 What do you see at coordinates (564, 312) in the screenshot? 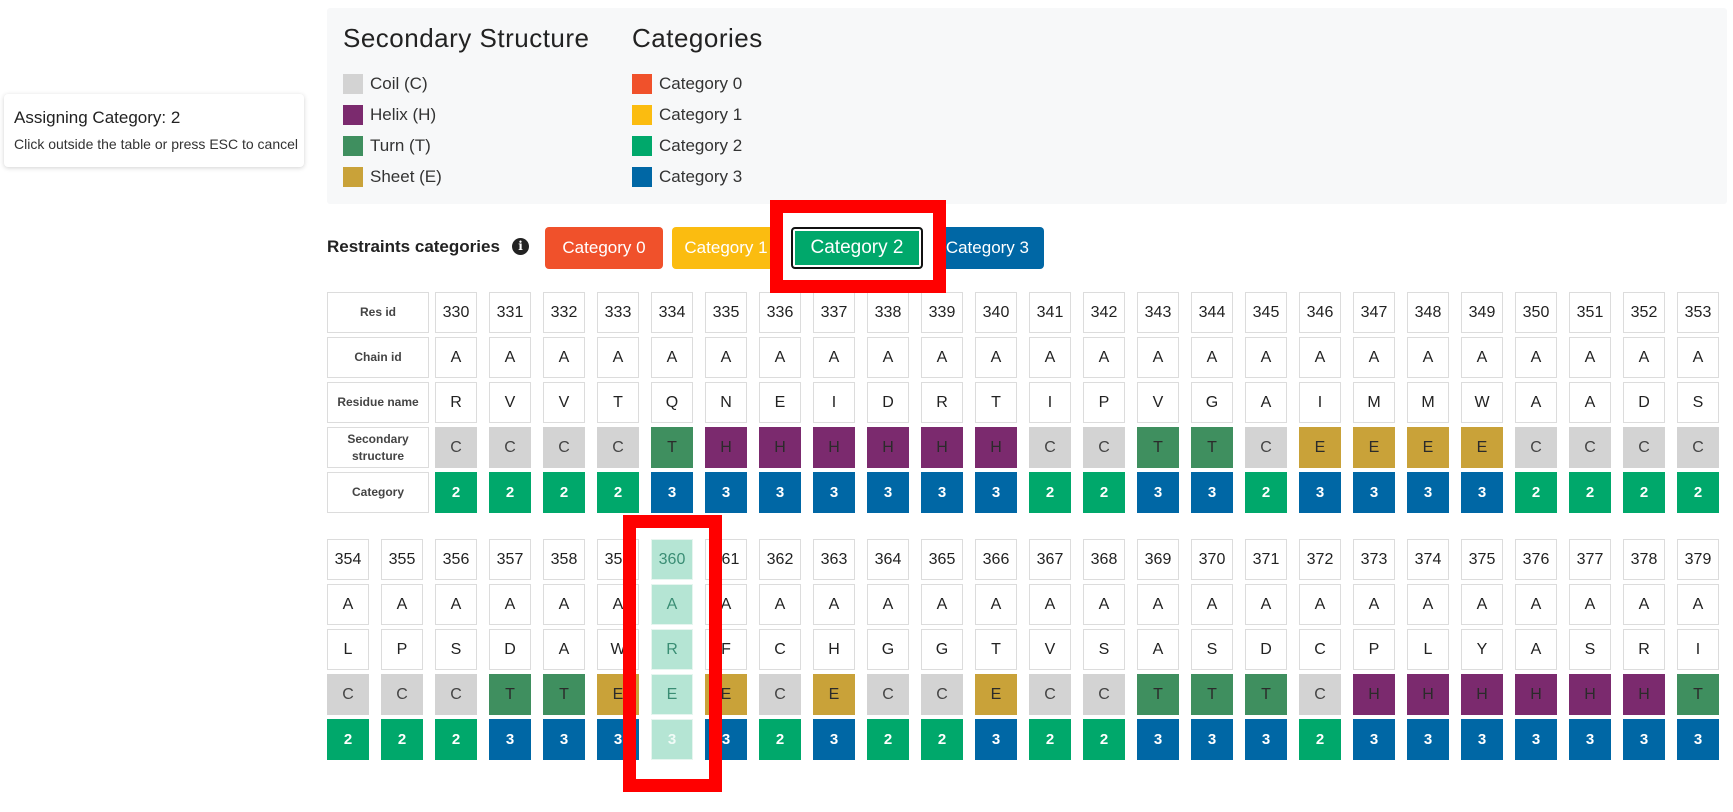
I see `res-id-cell: 332` at bounding box center [564, 312].